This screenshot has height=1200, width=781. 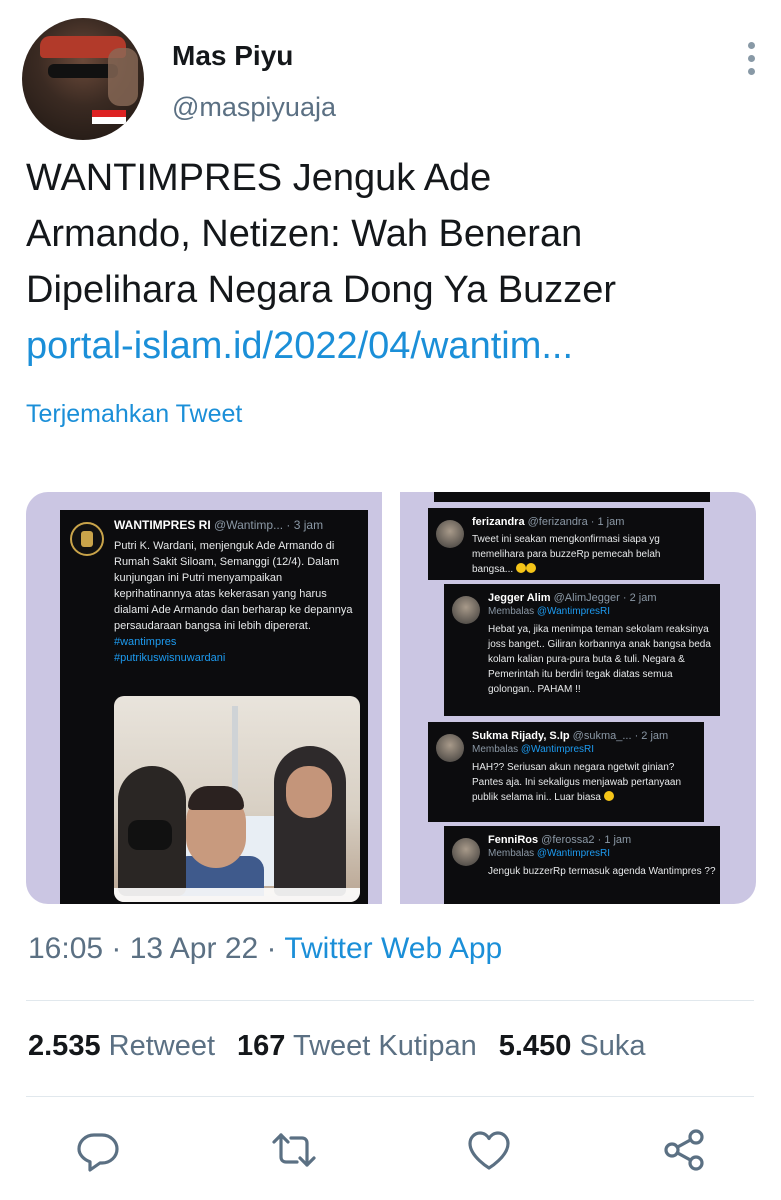 What do you see at coordinates (684, 1150) in the screenshot?
I see `share-icon` at bounding box center [684, 1150].